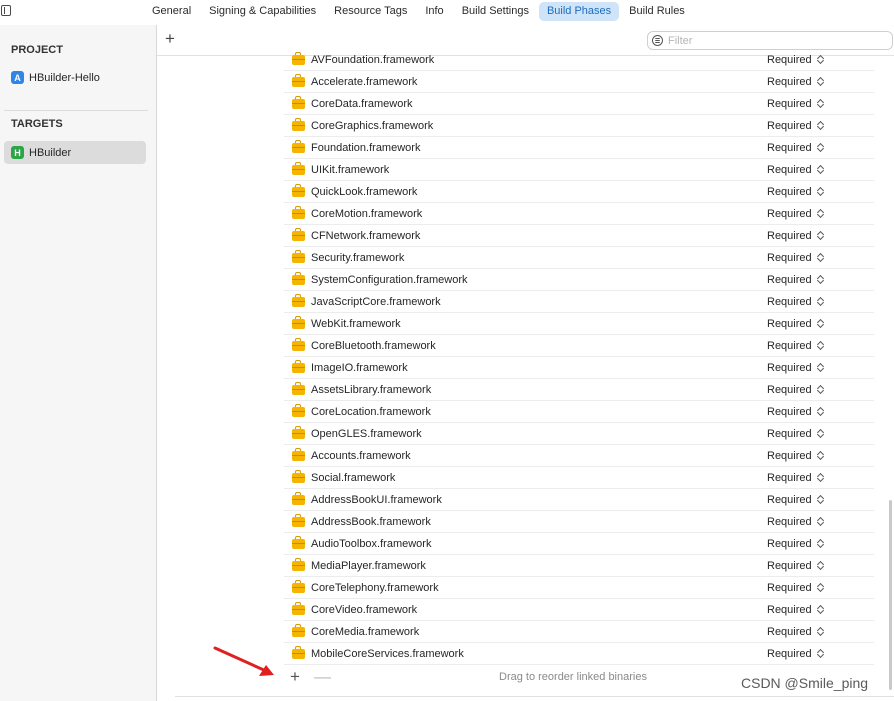 This screenshot has width=894, height=701. I want to click on framework-row: CFNetwork.framework Required, so click(579, 236).